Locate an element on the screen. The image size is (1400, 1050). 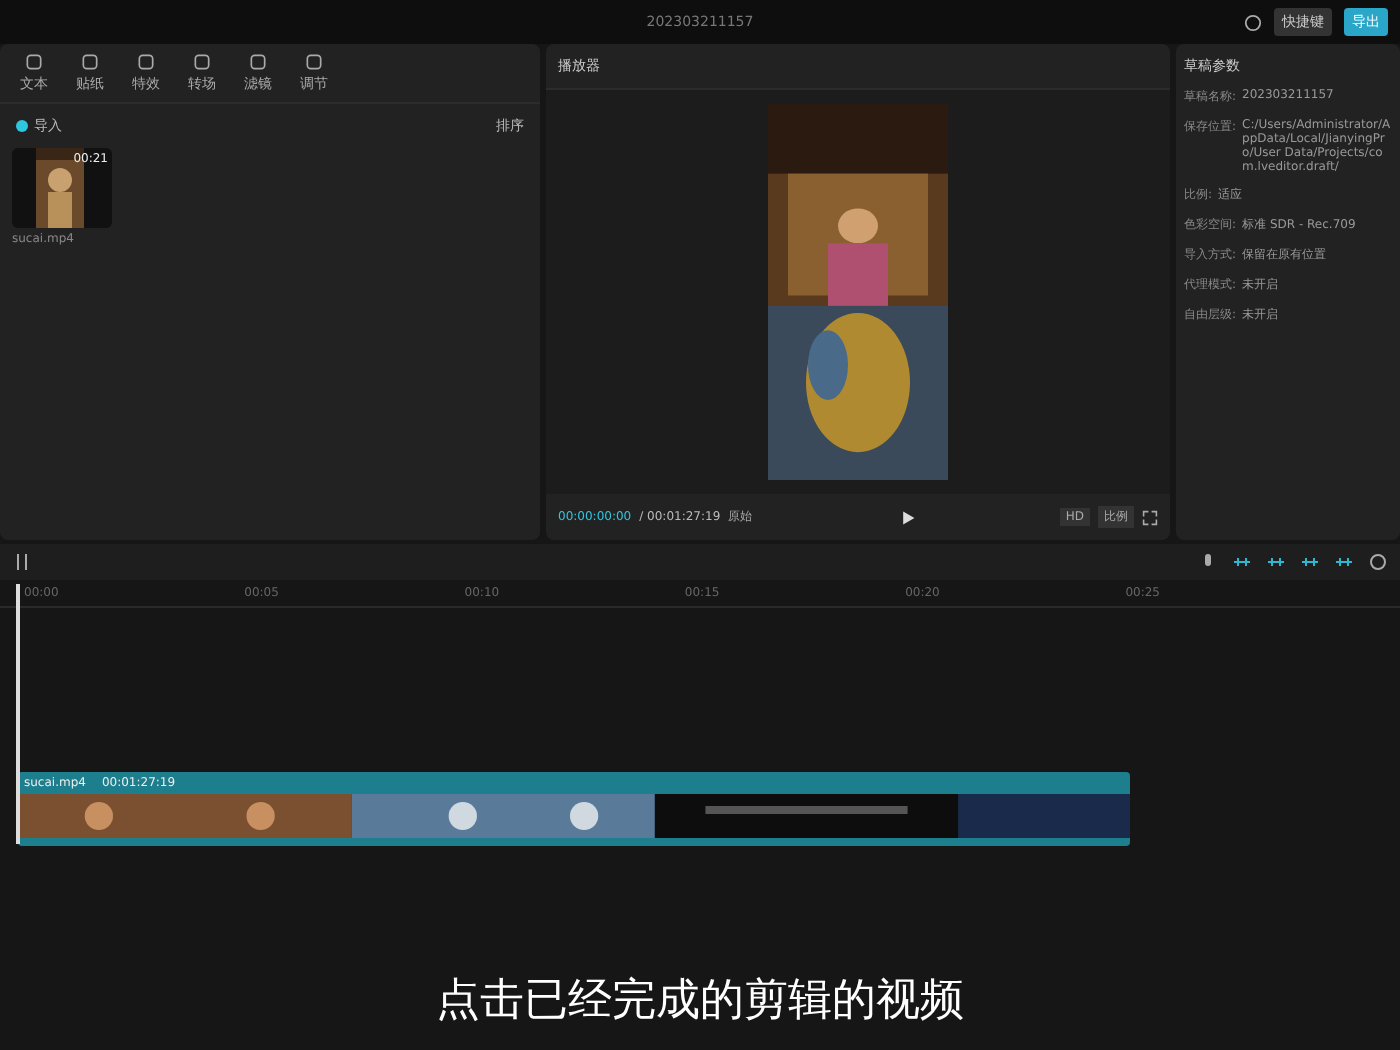
subtitle-caption: 点击已经完成的剪辑的视频 is located at coordinates (700, 1002).